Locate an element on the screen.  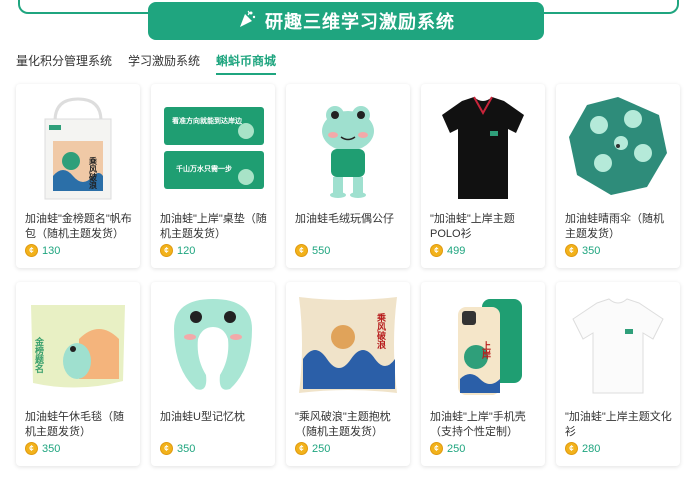
product-image-phone-case: 上岸 is located at coordinates (483, 345).